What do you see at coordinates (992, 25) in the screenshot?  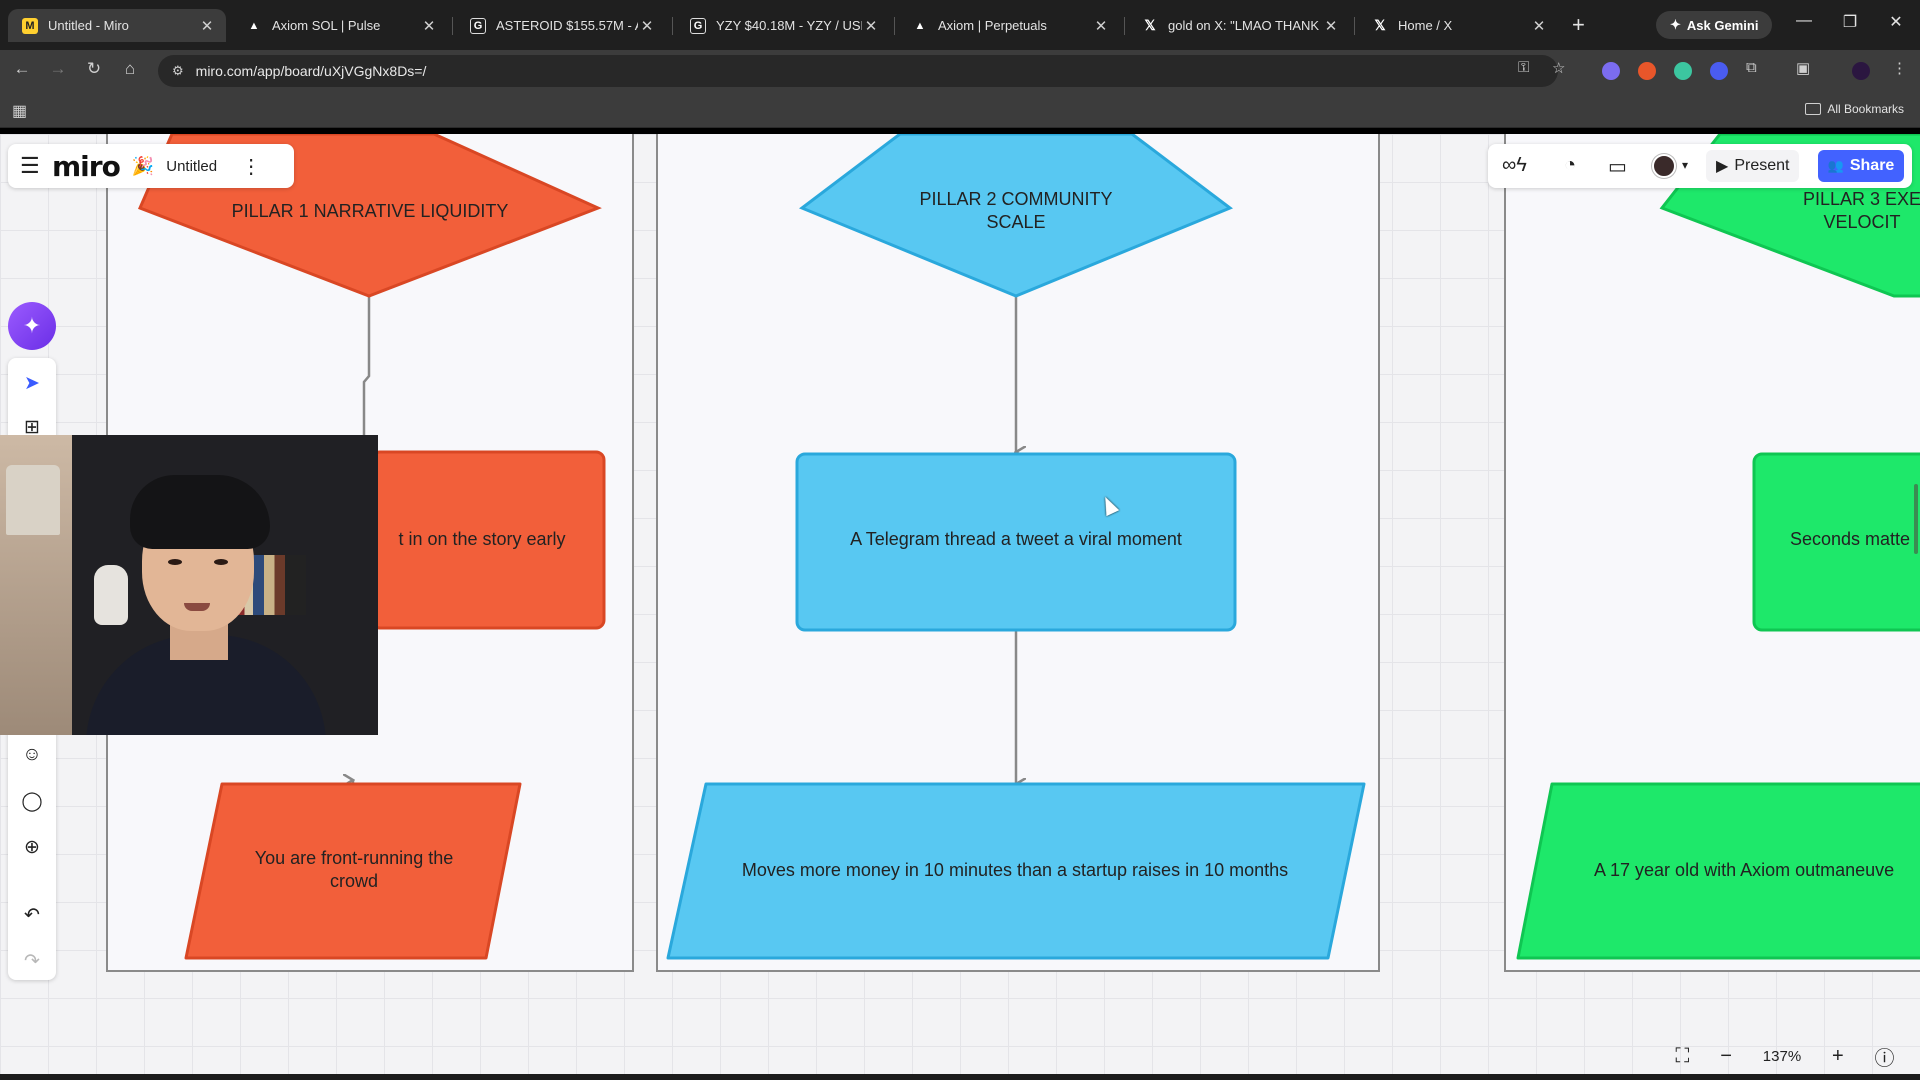 I see `tab-title: Axiom | Perpetuals` at bounding box center [992, 25].